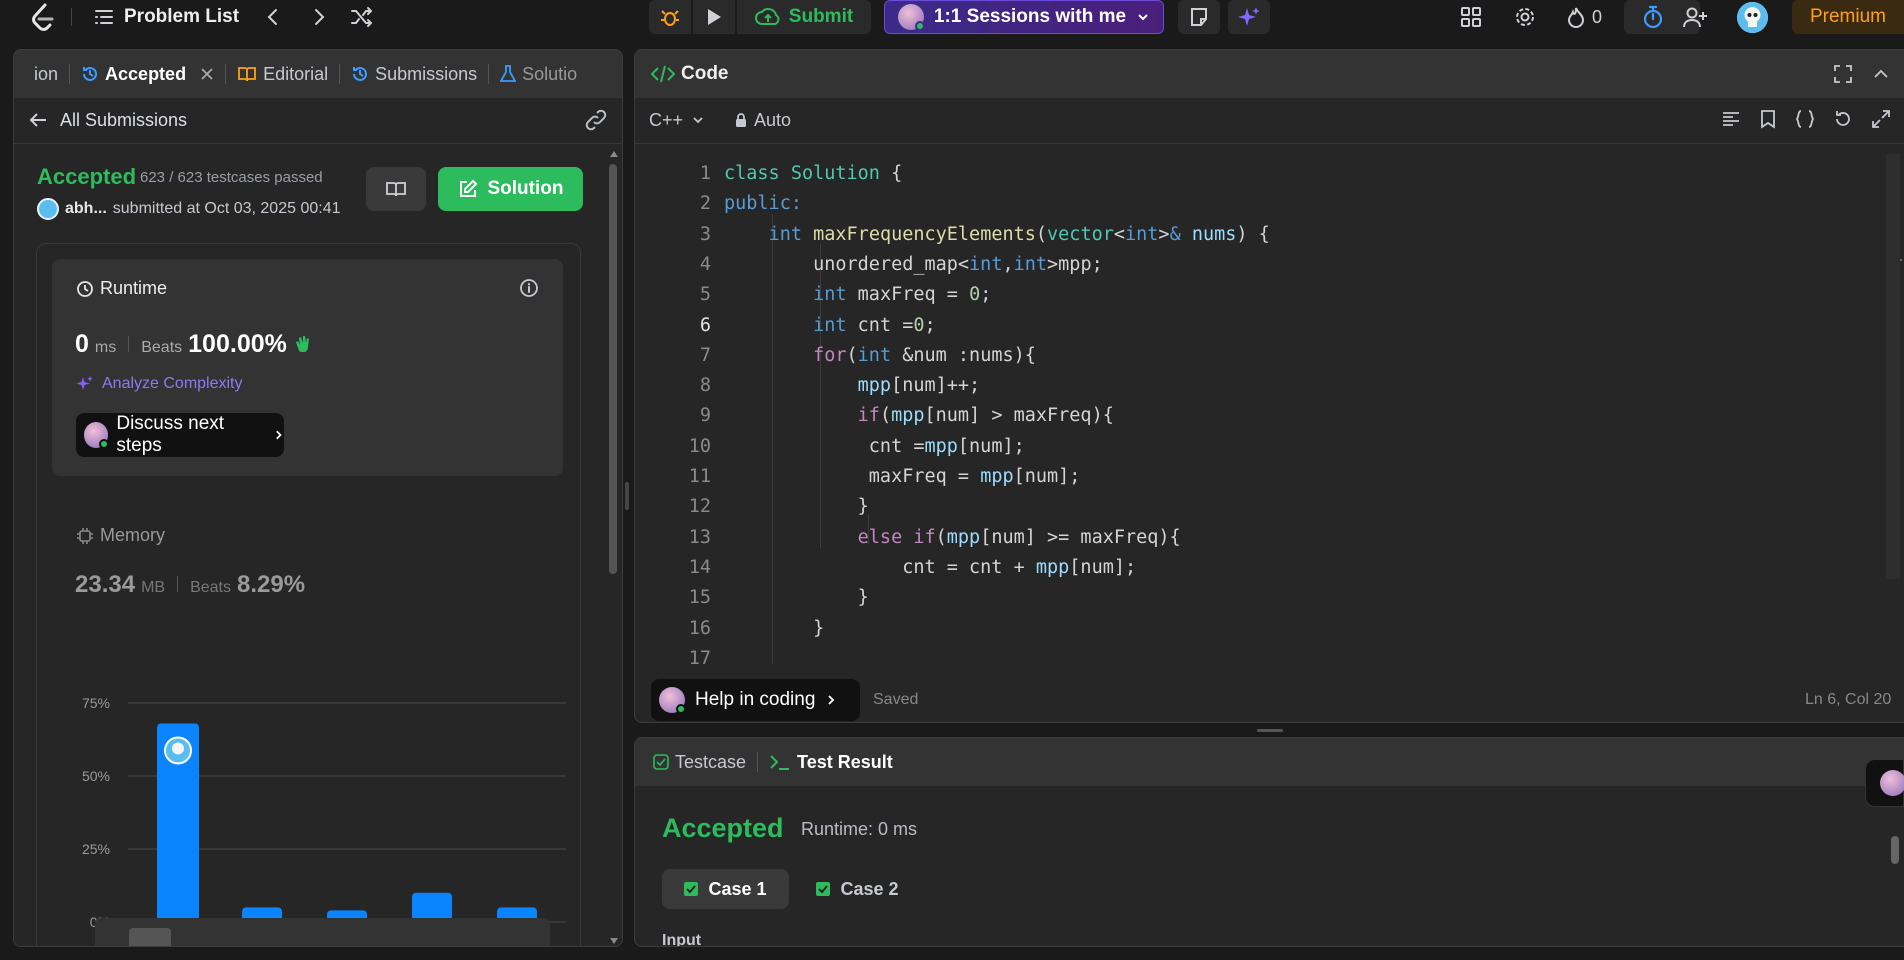 Image resolution: width=1904 pixels, height=960 pixels. What do you see at coordinates (1843, 74) in the screenshot?
I see `maximize-button` at bounding box center [1843, 74].